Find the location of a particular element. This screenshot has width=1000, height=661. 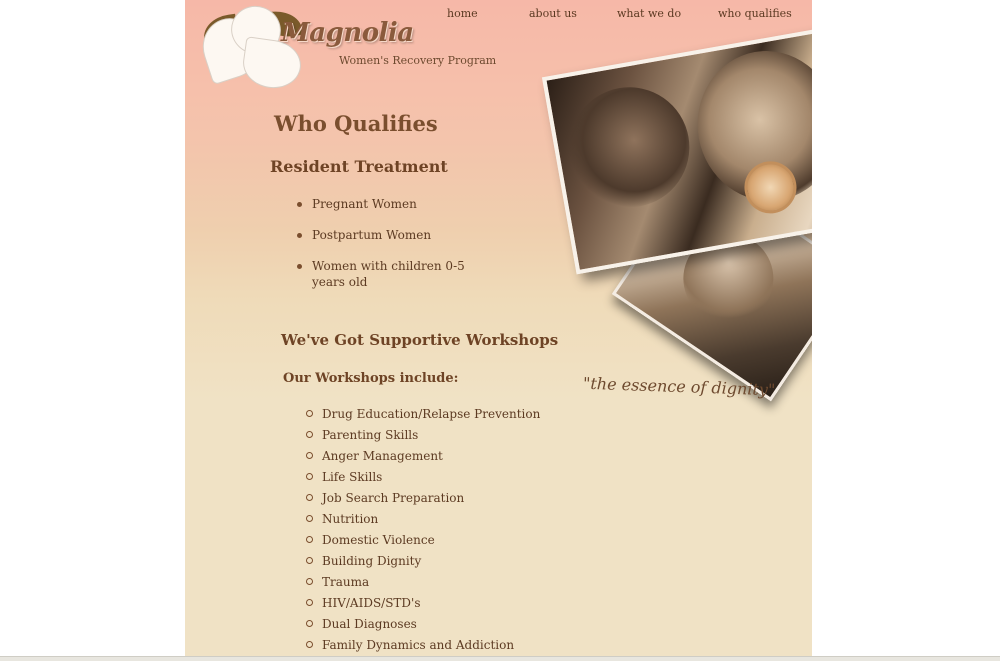

list-item: Anger Management is located at coordinates (456, 458).